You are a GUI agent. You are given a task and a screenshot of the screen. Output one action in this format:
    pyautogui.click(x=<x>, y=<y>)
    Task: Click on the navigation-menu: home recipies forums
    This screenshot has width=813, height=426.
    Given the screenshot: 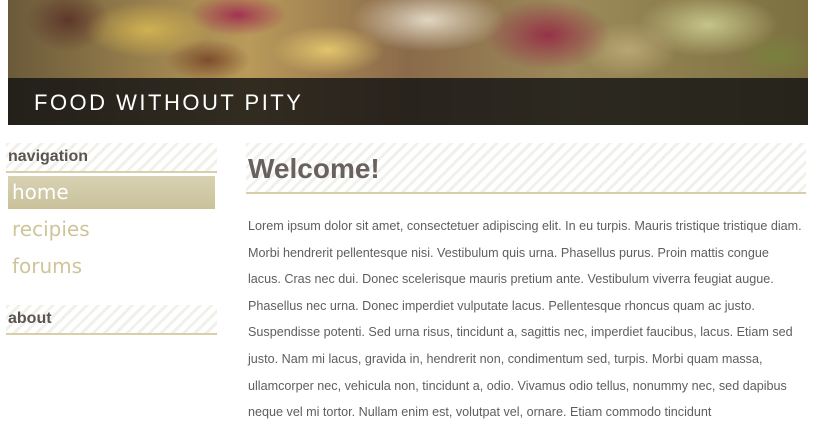 What is the action you would take?
    pyautogui.click(x=111, y=231)
    